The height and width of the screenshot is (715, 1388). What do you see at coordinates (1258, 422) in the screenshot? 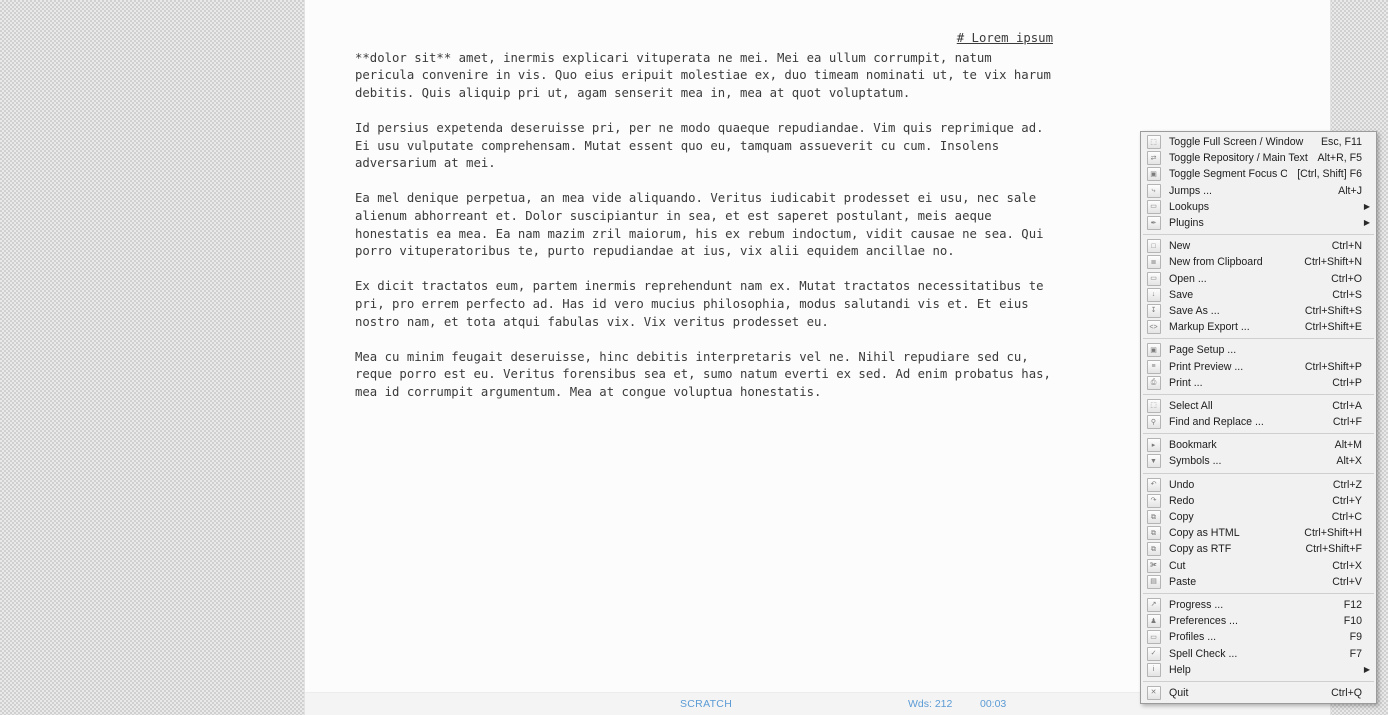
I see `menu-item-find-and-replace: ⚲ Find and Replace ... Ctrl+F` at bounding box center [1258, 422].